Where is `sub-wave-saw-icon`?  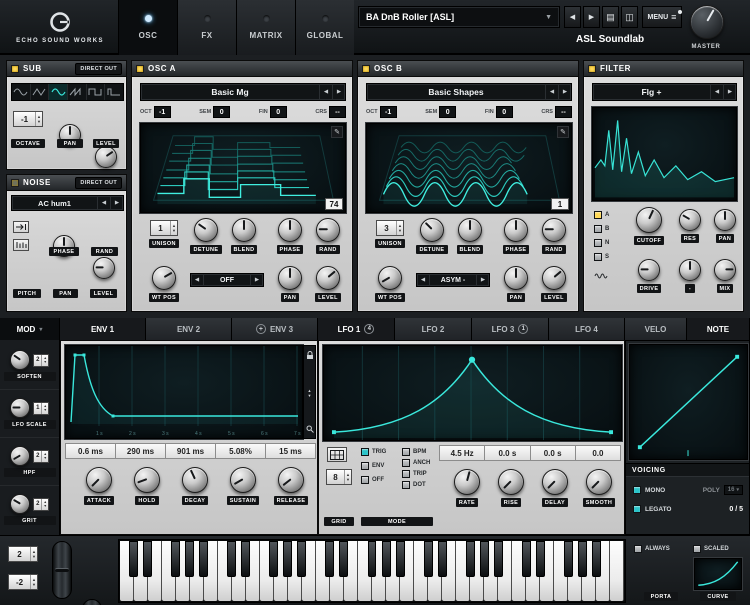 sub-wave-saw-icon is located at coordinates (77, 92).